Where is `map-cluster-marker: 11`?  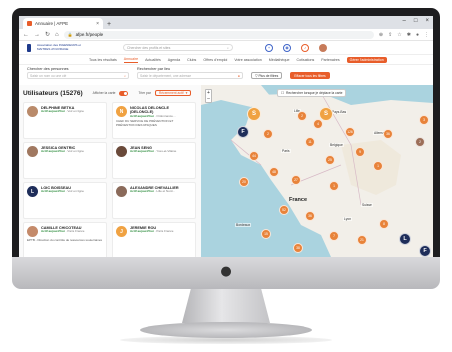 map-cluster-marker: 11 is located at coordinates (310, 142).